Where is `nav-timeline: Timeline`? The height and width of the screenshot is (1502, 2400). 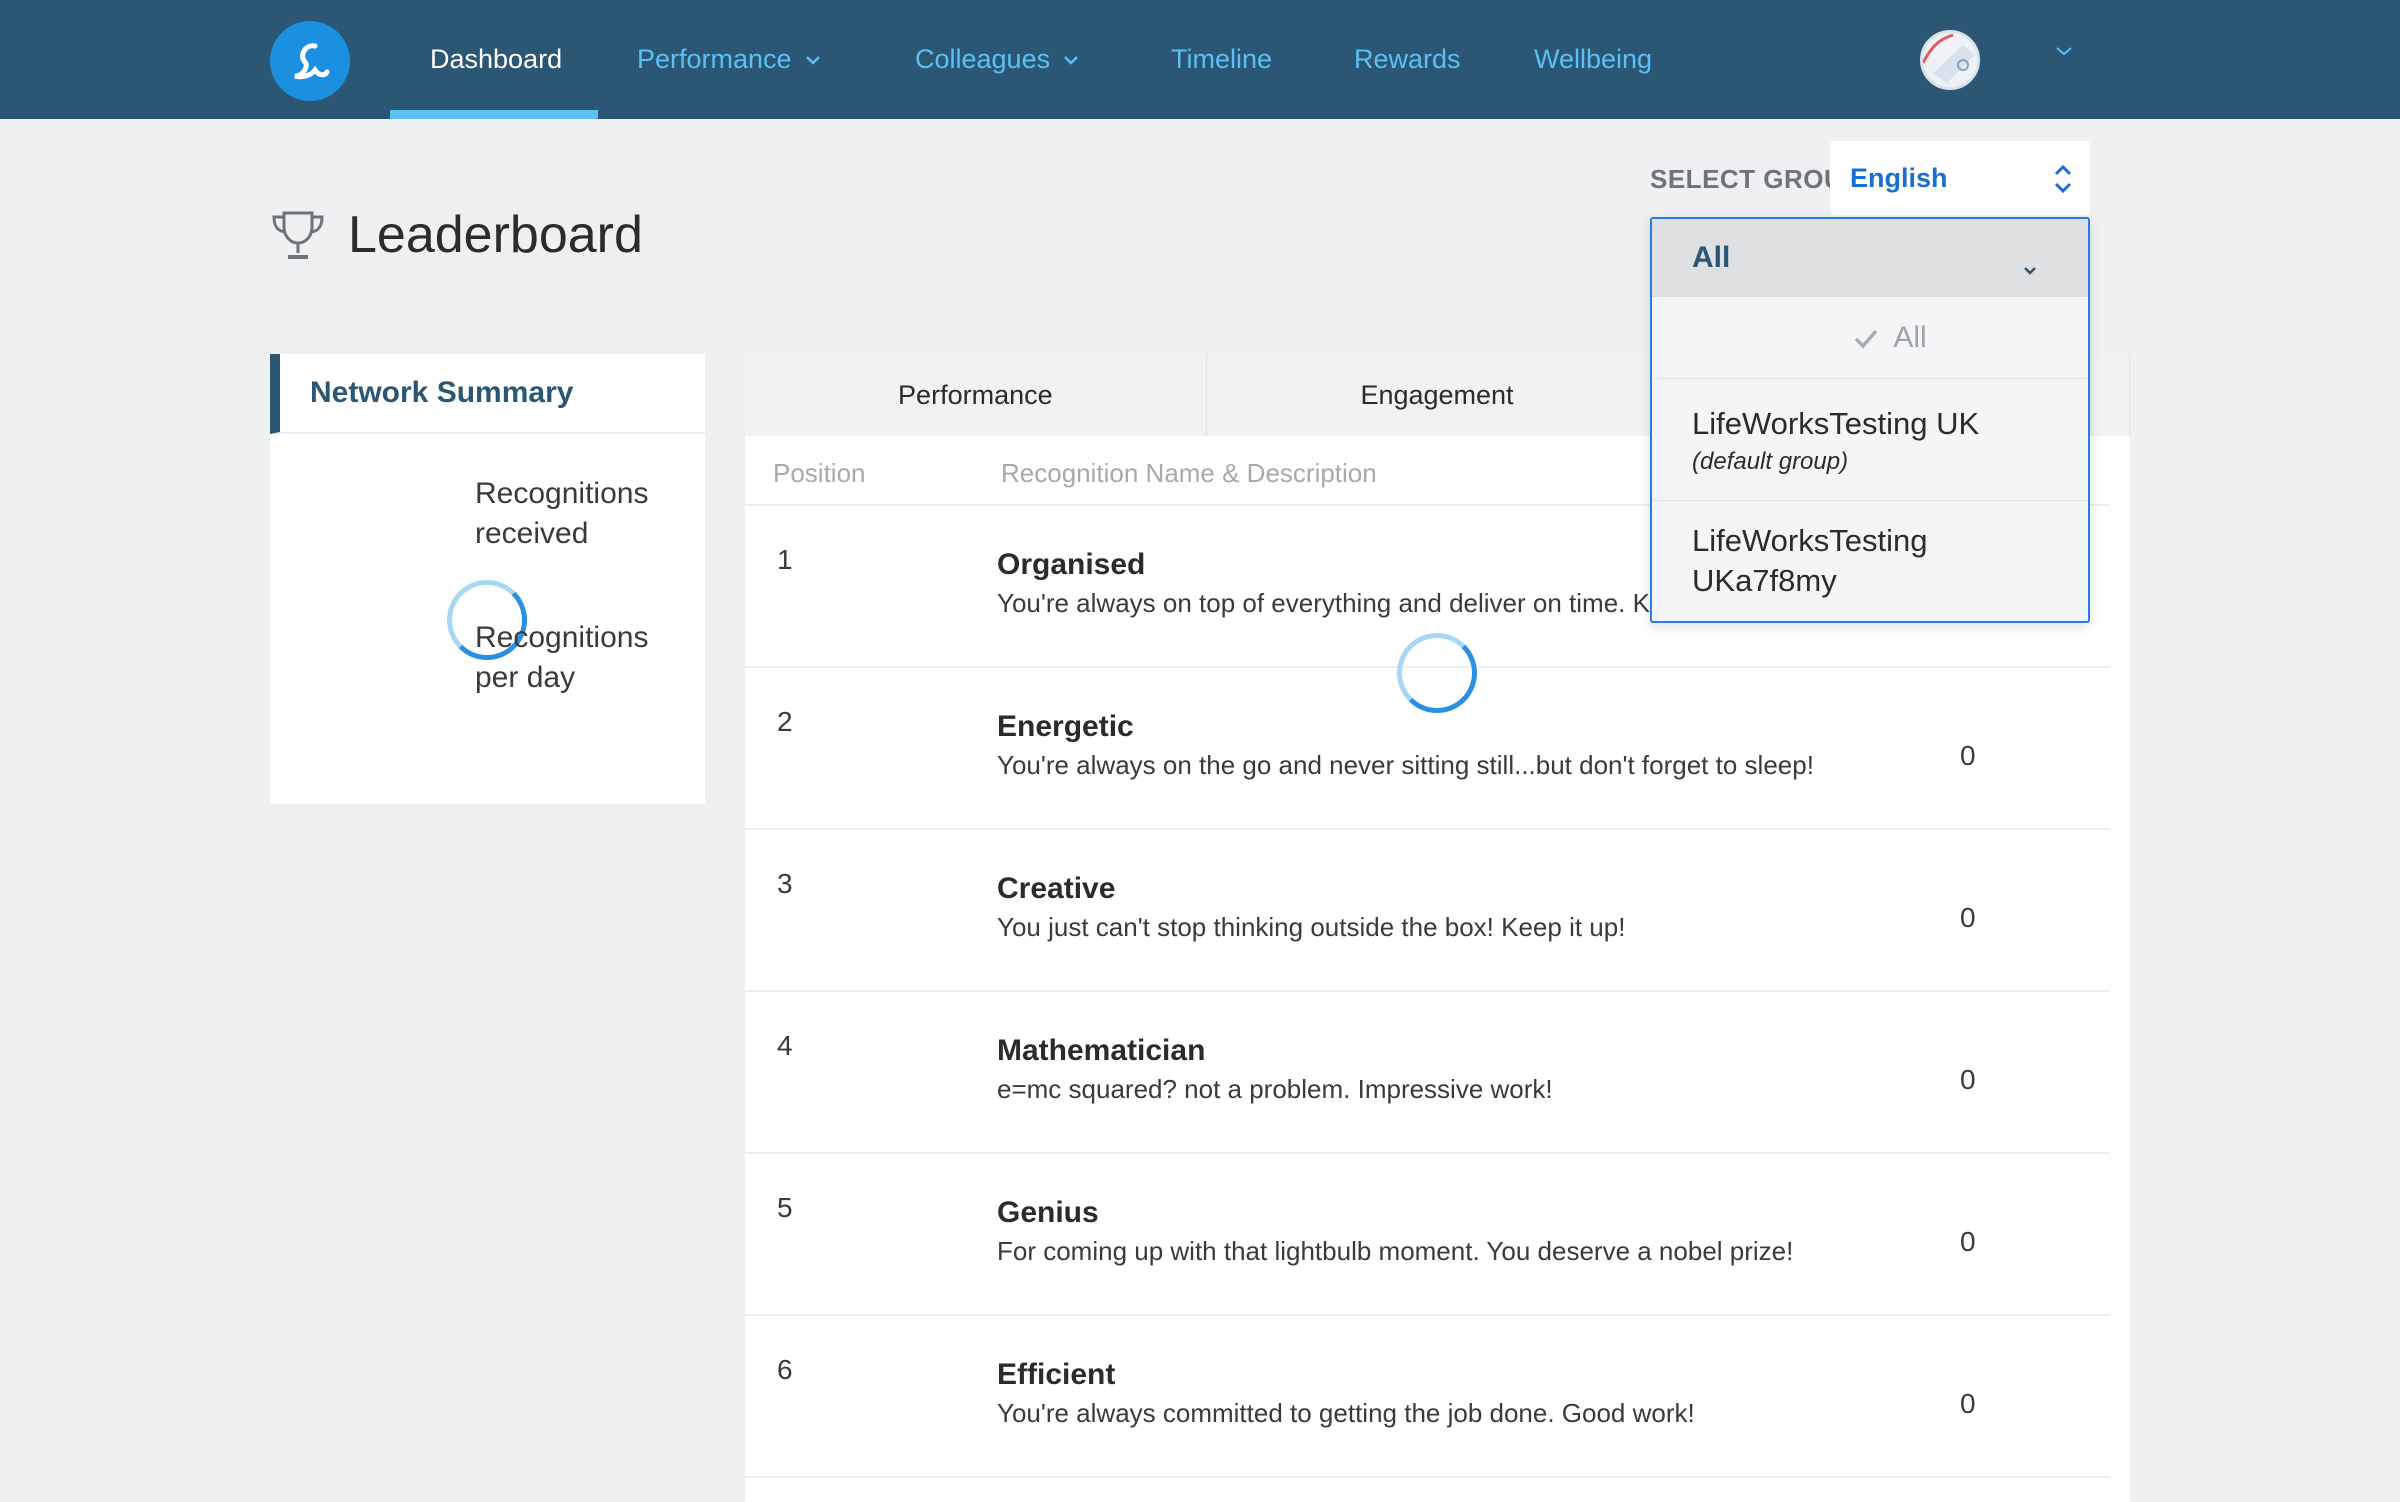
nav-timeline: Timeline is located at coordinates (1221, 59).